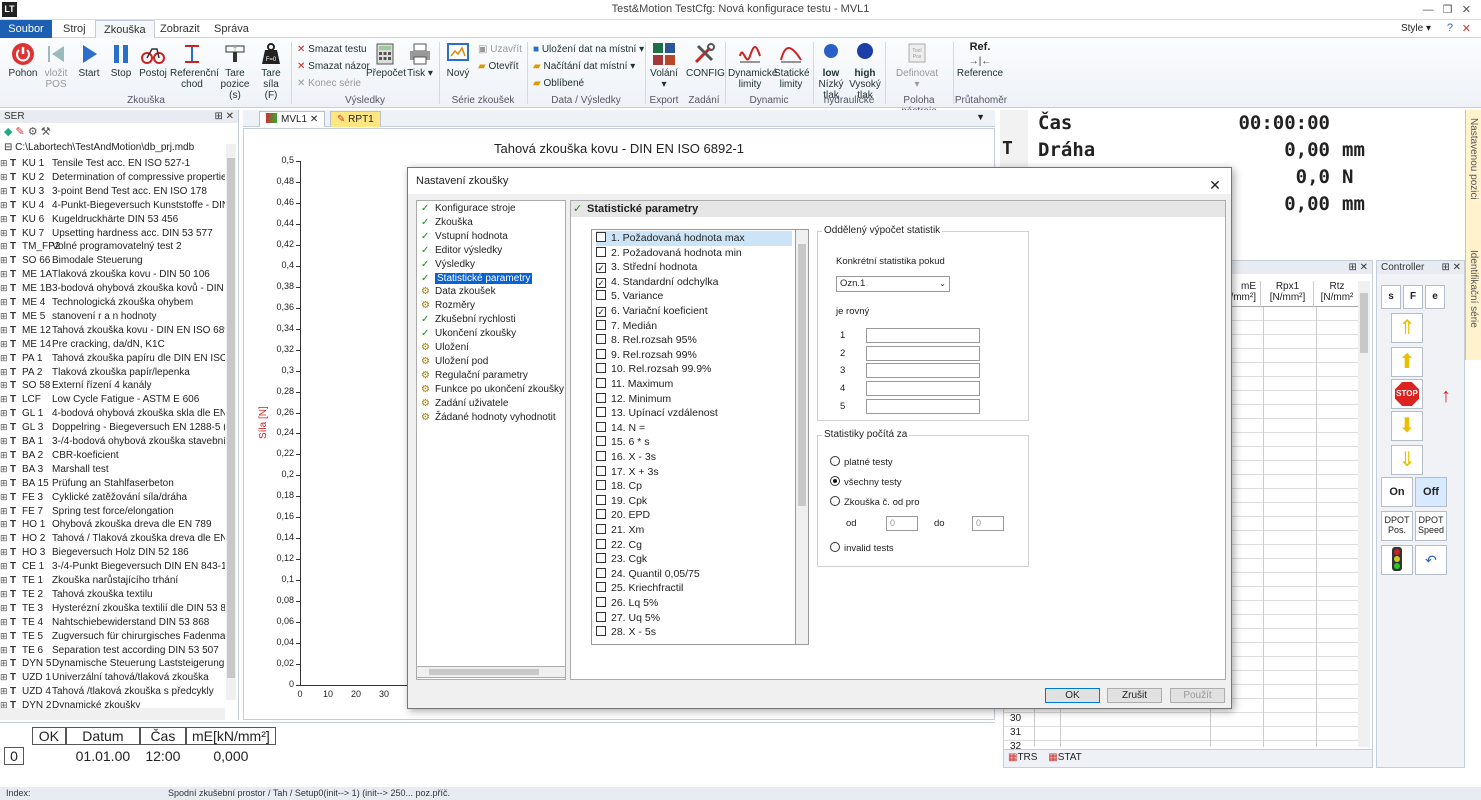  What do you see at coordinates (865, 71) in the screenshot?
I see `vysoky-tlak-button: high Vysoký tlak` at bounding box center [865, 71].